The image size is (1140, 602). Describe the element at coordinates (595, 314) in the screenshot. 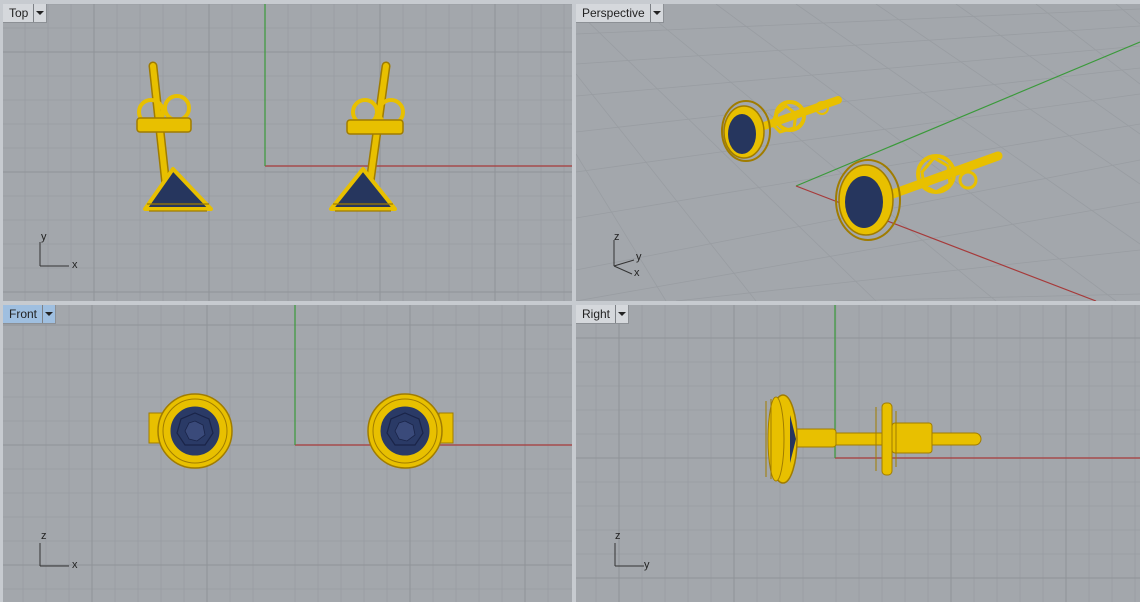

I see `viewport-label: Right` at that location.